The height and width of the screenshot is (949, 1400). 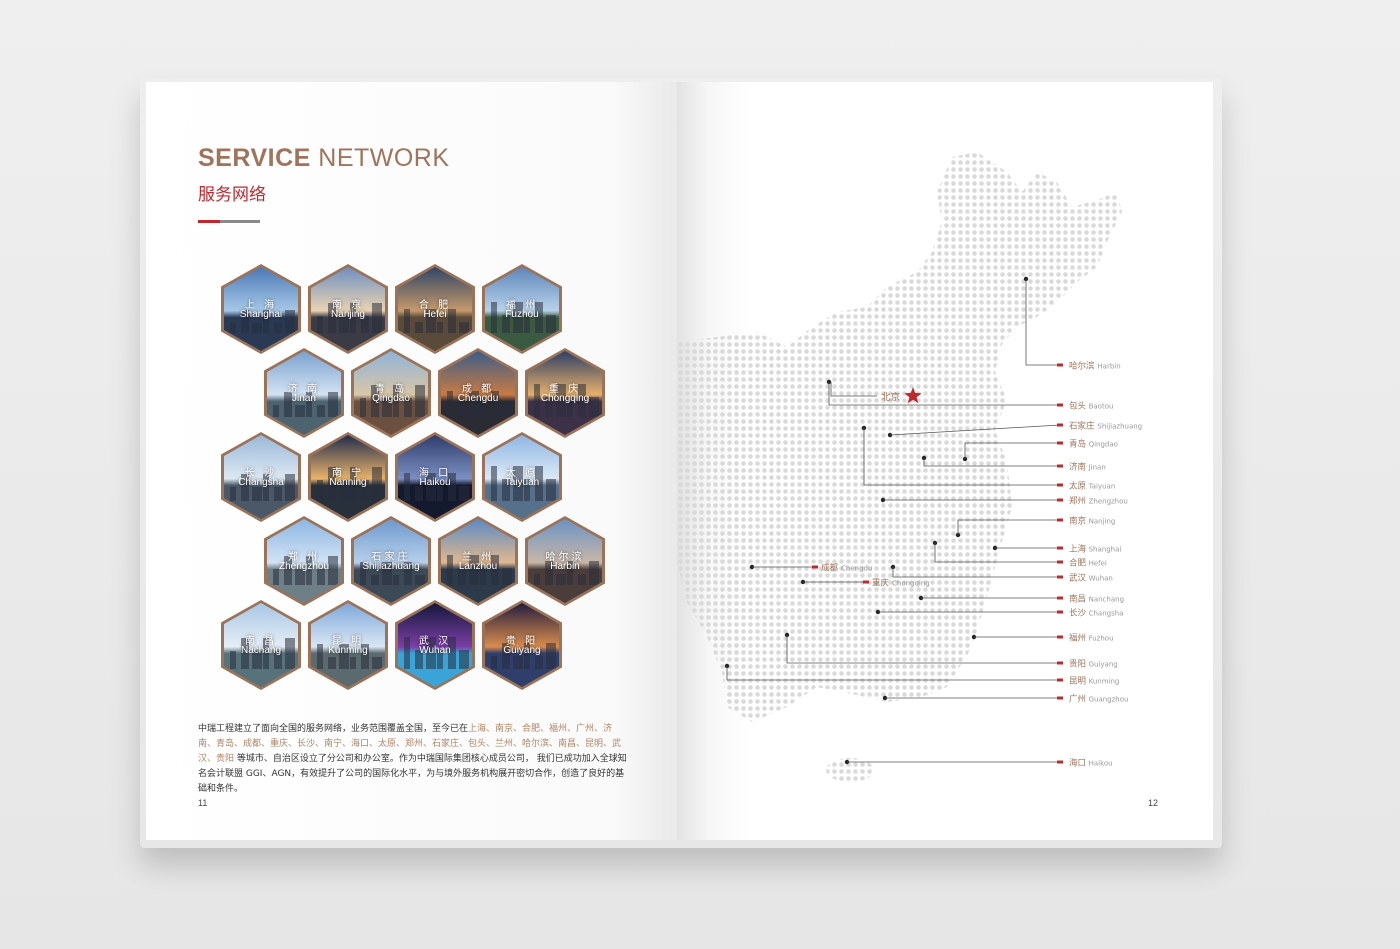 What do you see at coordinates (1102, 487) in the screenshot?
I see `map-label-en: Taiyuan` at bounding box center [1102, 487].